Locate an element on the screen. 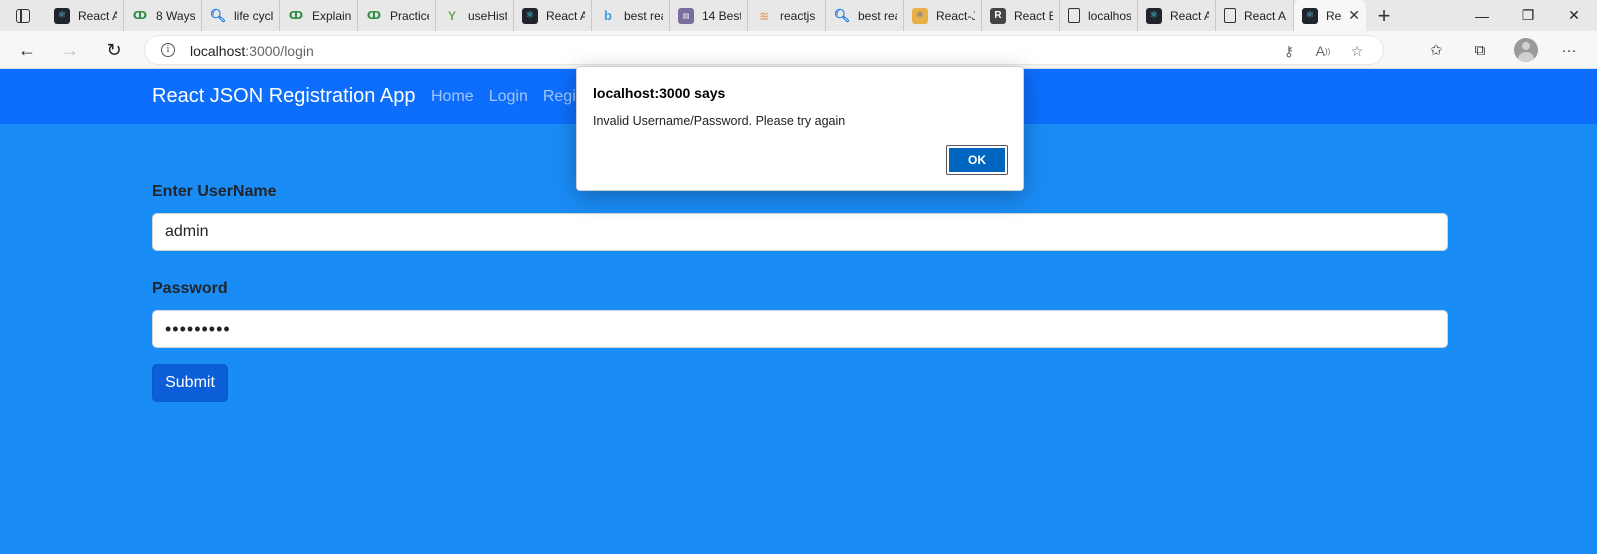 The image size is (1597, 554). browser-tab: 🔍︎ best rea is located at coordinates (865, 15).